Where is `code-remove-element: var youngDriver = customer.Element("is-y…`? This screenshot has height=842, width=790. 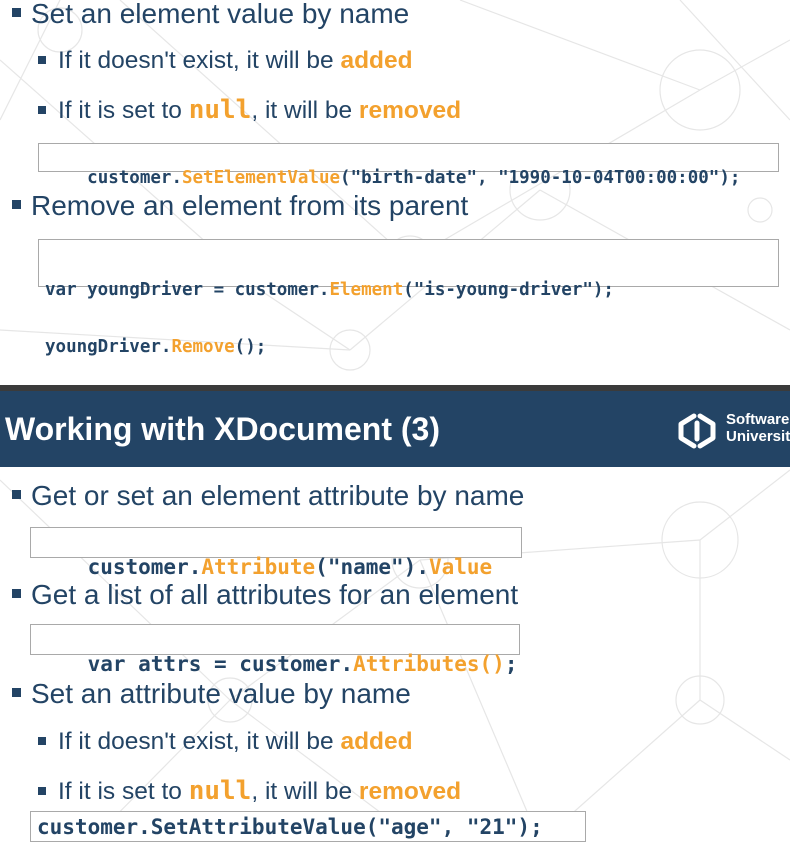 code-remove-element: var youngDriver = customer.Element("is-y… is located at coordinates (408, 298).